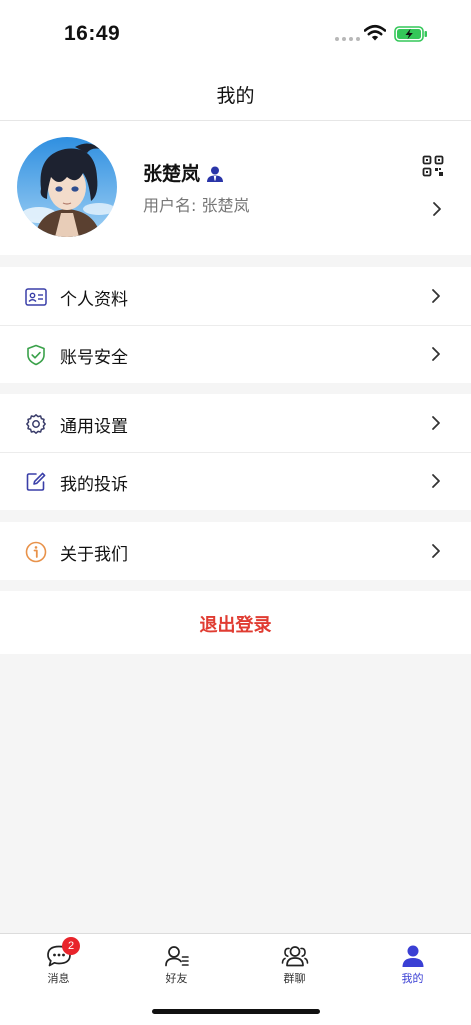 The width and height of the screenshot is (471, 1025). Describe the element at coordinates (235, 354) in the screenshot. I see `menu-item-account-security: 账号安全` at that location.